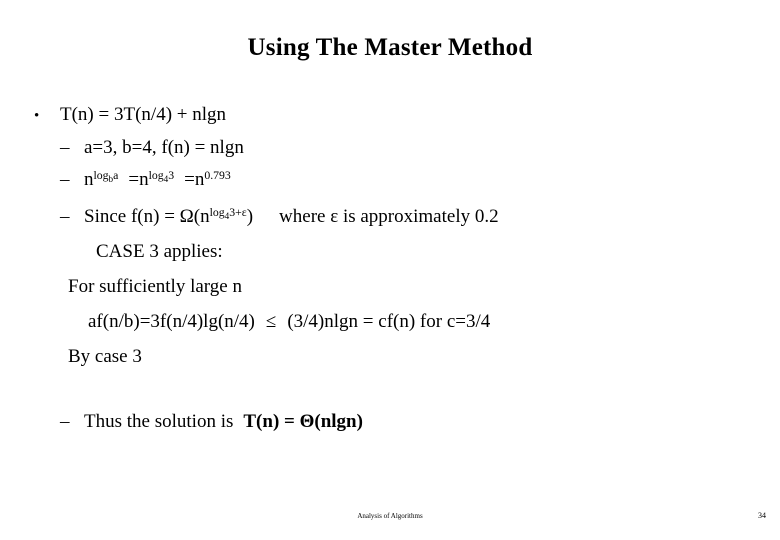 Image resolution: width=780 pixels, height=540 pixels. I want to click on log-exponent1: logba, so click(106, 175).